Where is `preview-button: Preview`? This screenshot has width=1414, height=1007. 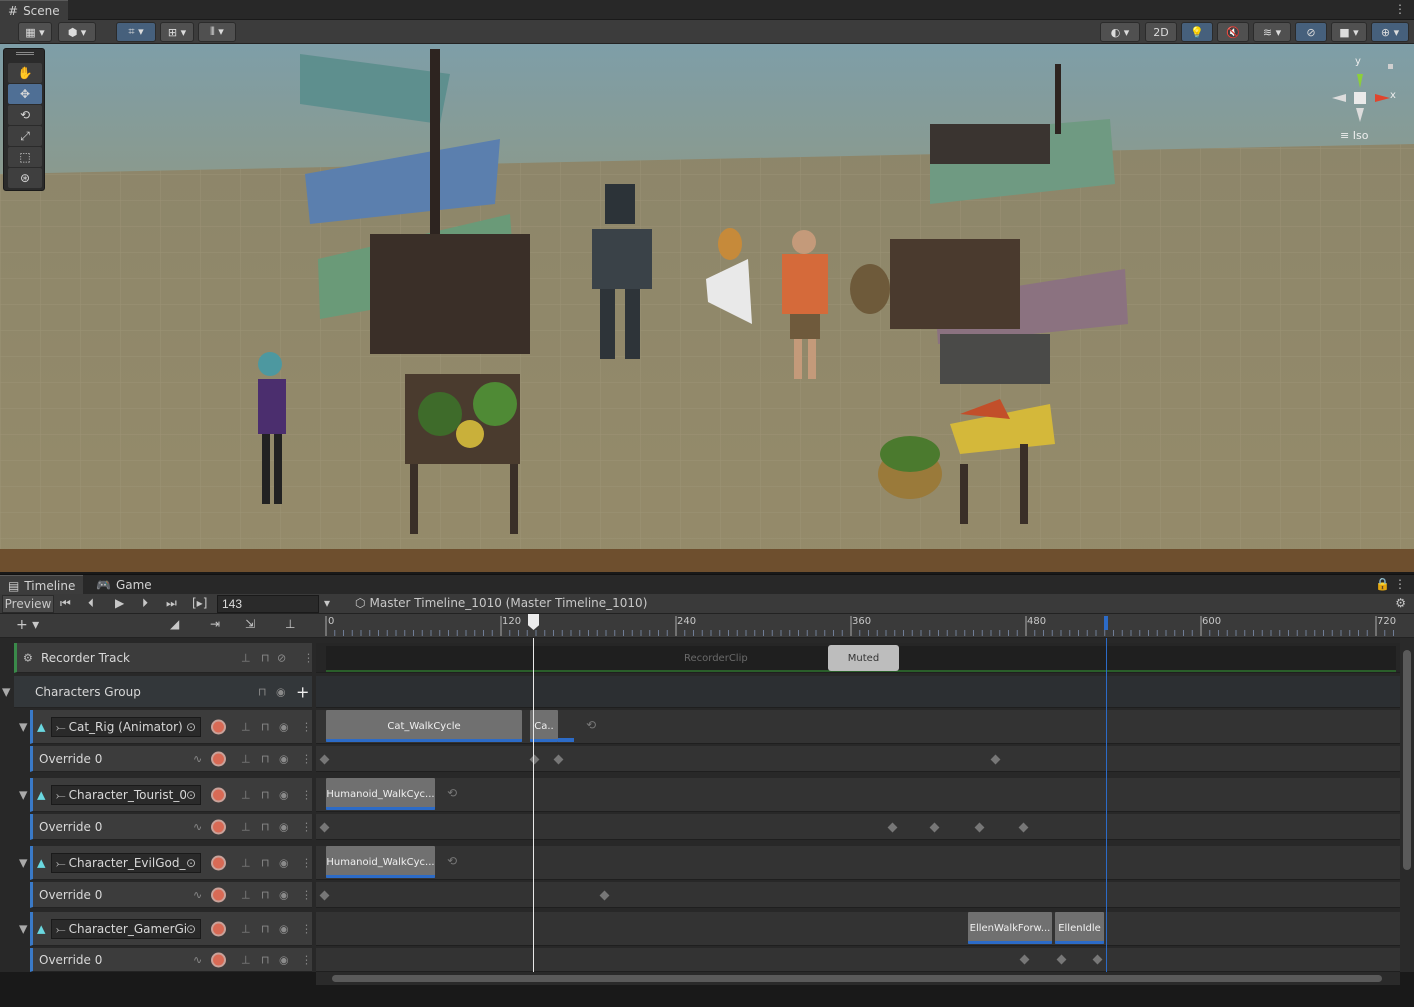
preview-button: Preview is located at coordinates (28, 604).